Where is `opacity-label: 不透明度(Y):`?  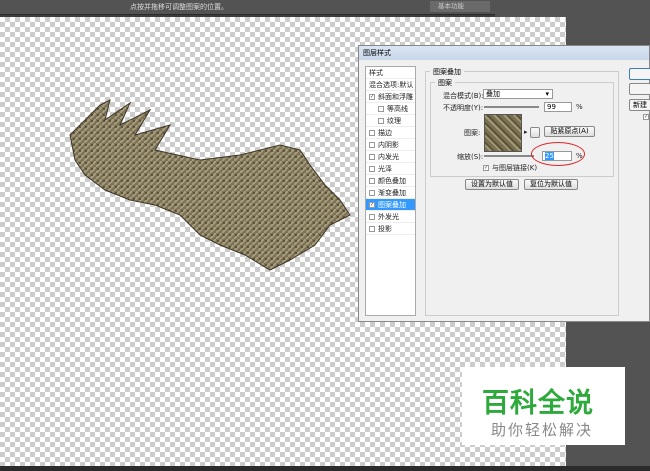
opacity-label: 不透明度(Y): is located at coordinates (463, 108).